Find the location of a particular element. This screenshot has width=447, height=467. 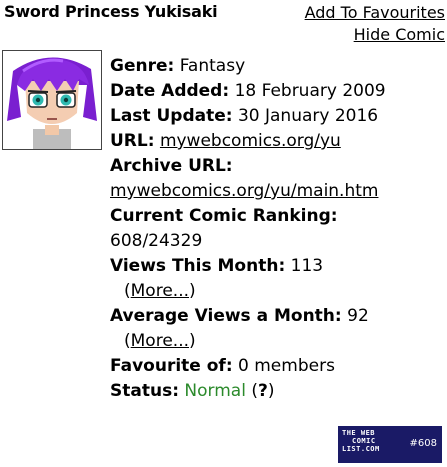

date-added-value: 18 February 2009 is located at coordinates (310, 91).